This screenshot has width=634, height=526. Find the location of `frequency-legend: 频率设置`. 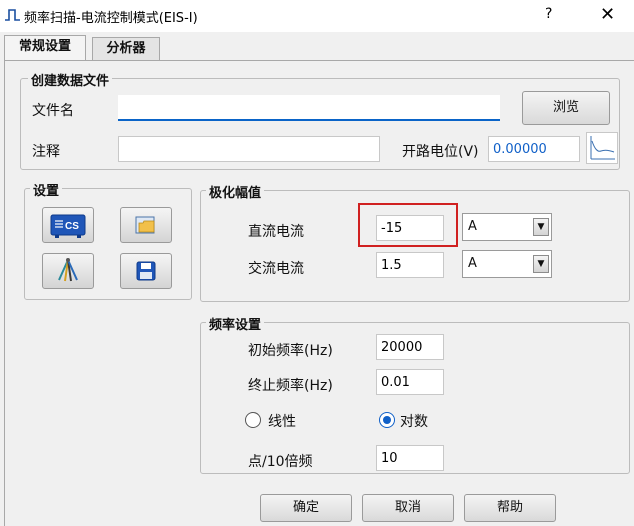

frequency-legend: 频率设置 is located at coordinates (235, 323).